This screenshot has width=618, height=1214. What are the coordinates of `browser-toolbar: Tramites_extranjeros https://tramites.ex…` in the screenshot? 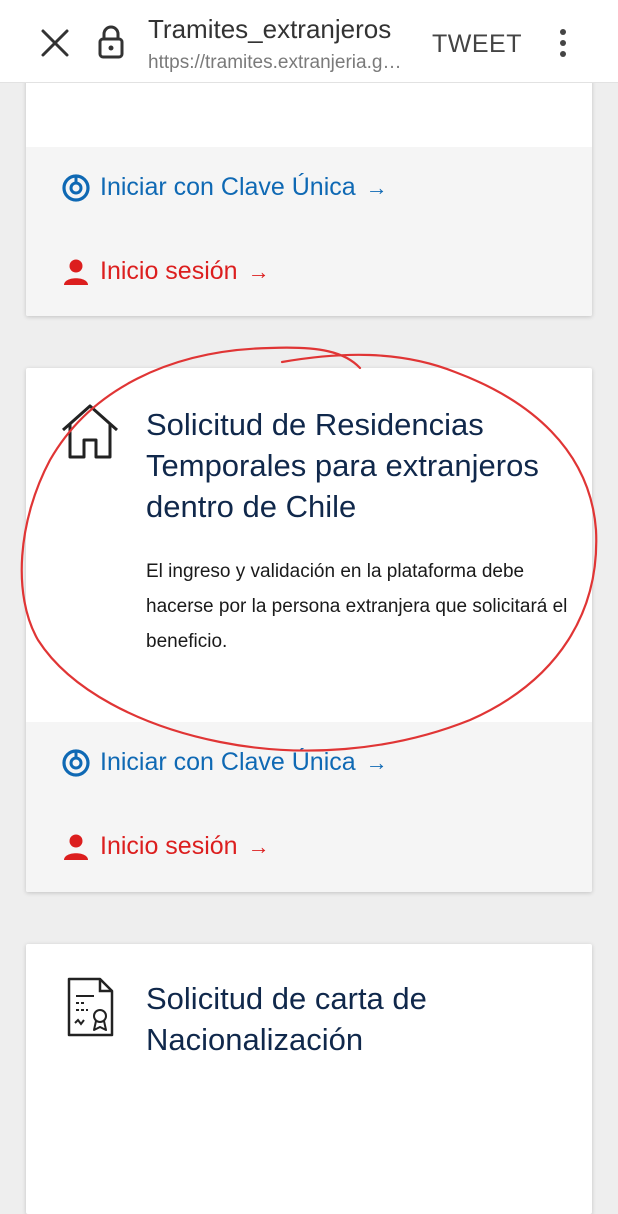 It's located at (309, 41).